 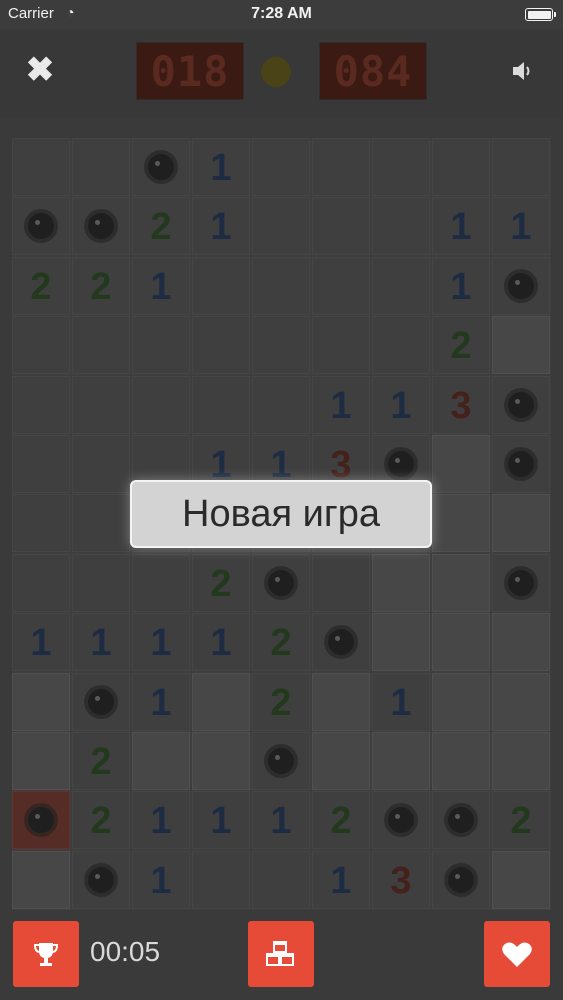 What do you see at coordinates (401, 879) in the screenshot?
I see `grid-cell: 3` at bounding box center [401, 879].